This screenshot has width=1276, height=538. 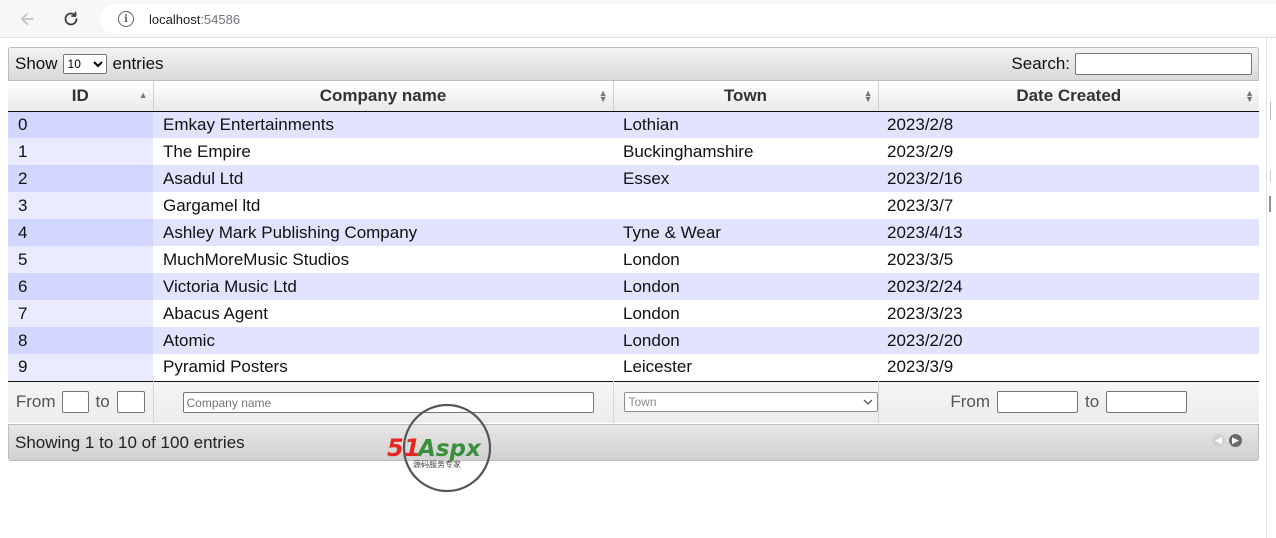 I want to click on column-header-label: Date Created, so click(x=1069, y=95).